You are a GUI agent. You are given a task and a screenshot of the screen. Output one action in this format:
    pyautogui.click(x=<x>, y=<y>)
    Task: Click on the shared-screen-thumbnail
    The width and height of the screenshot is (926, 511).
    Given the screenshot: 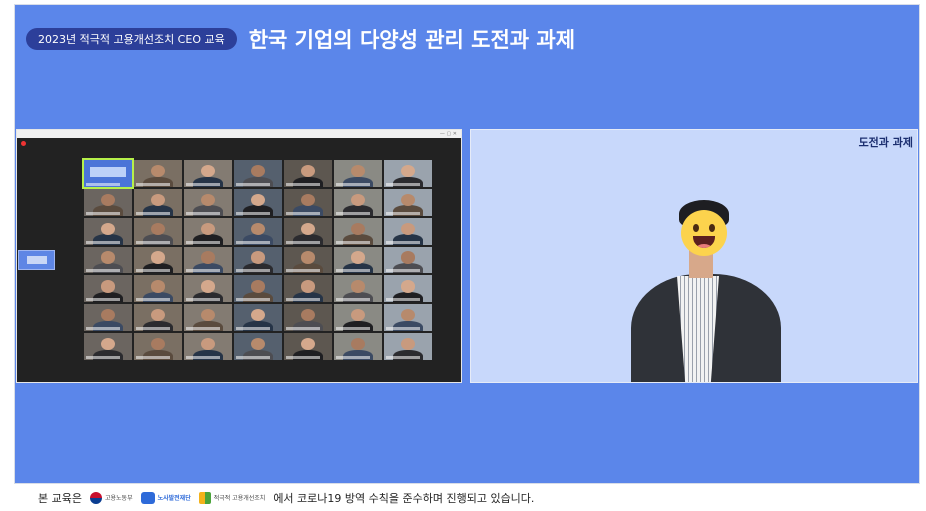 What is the action you would take?
    pyautogui.click(x=36, y=260)
    